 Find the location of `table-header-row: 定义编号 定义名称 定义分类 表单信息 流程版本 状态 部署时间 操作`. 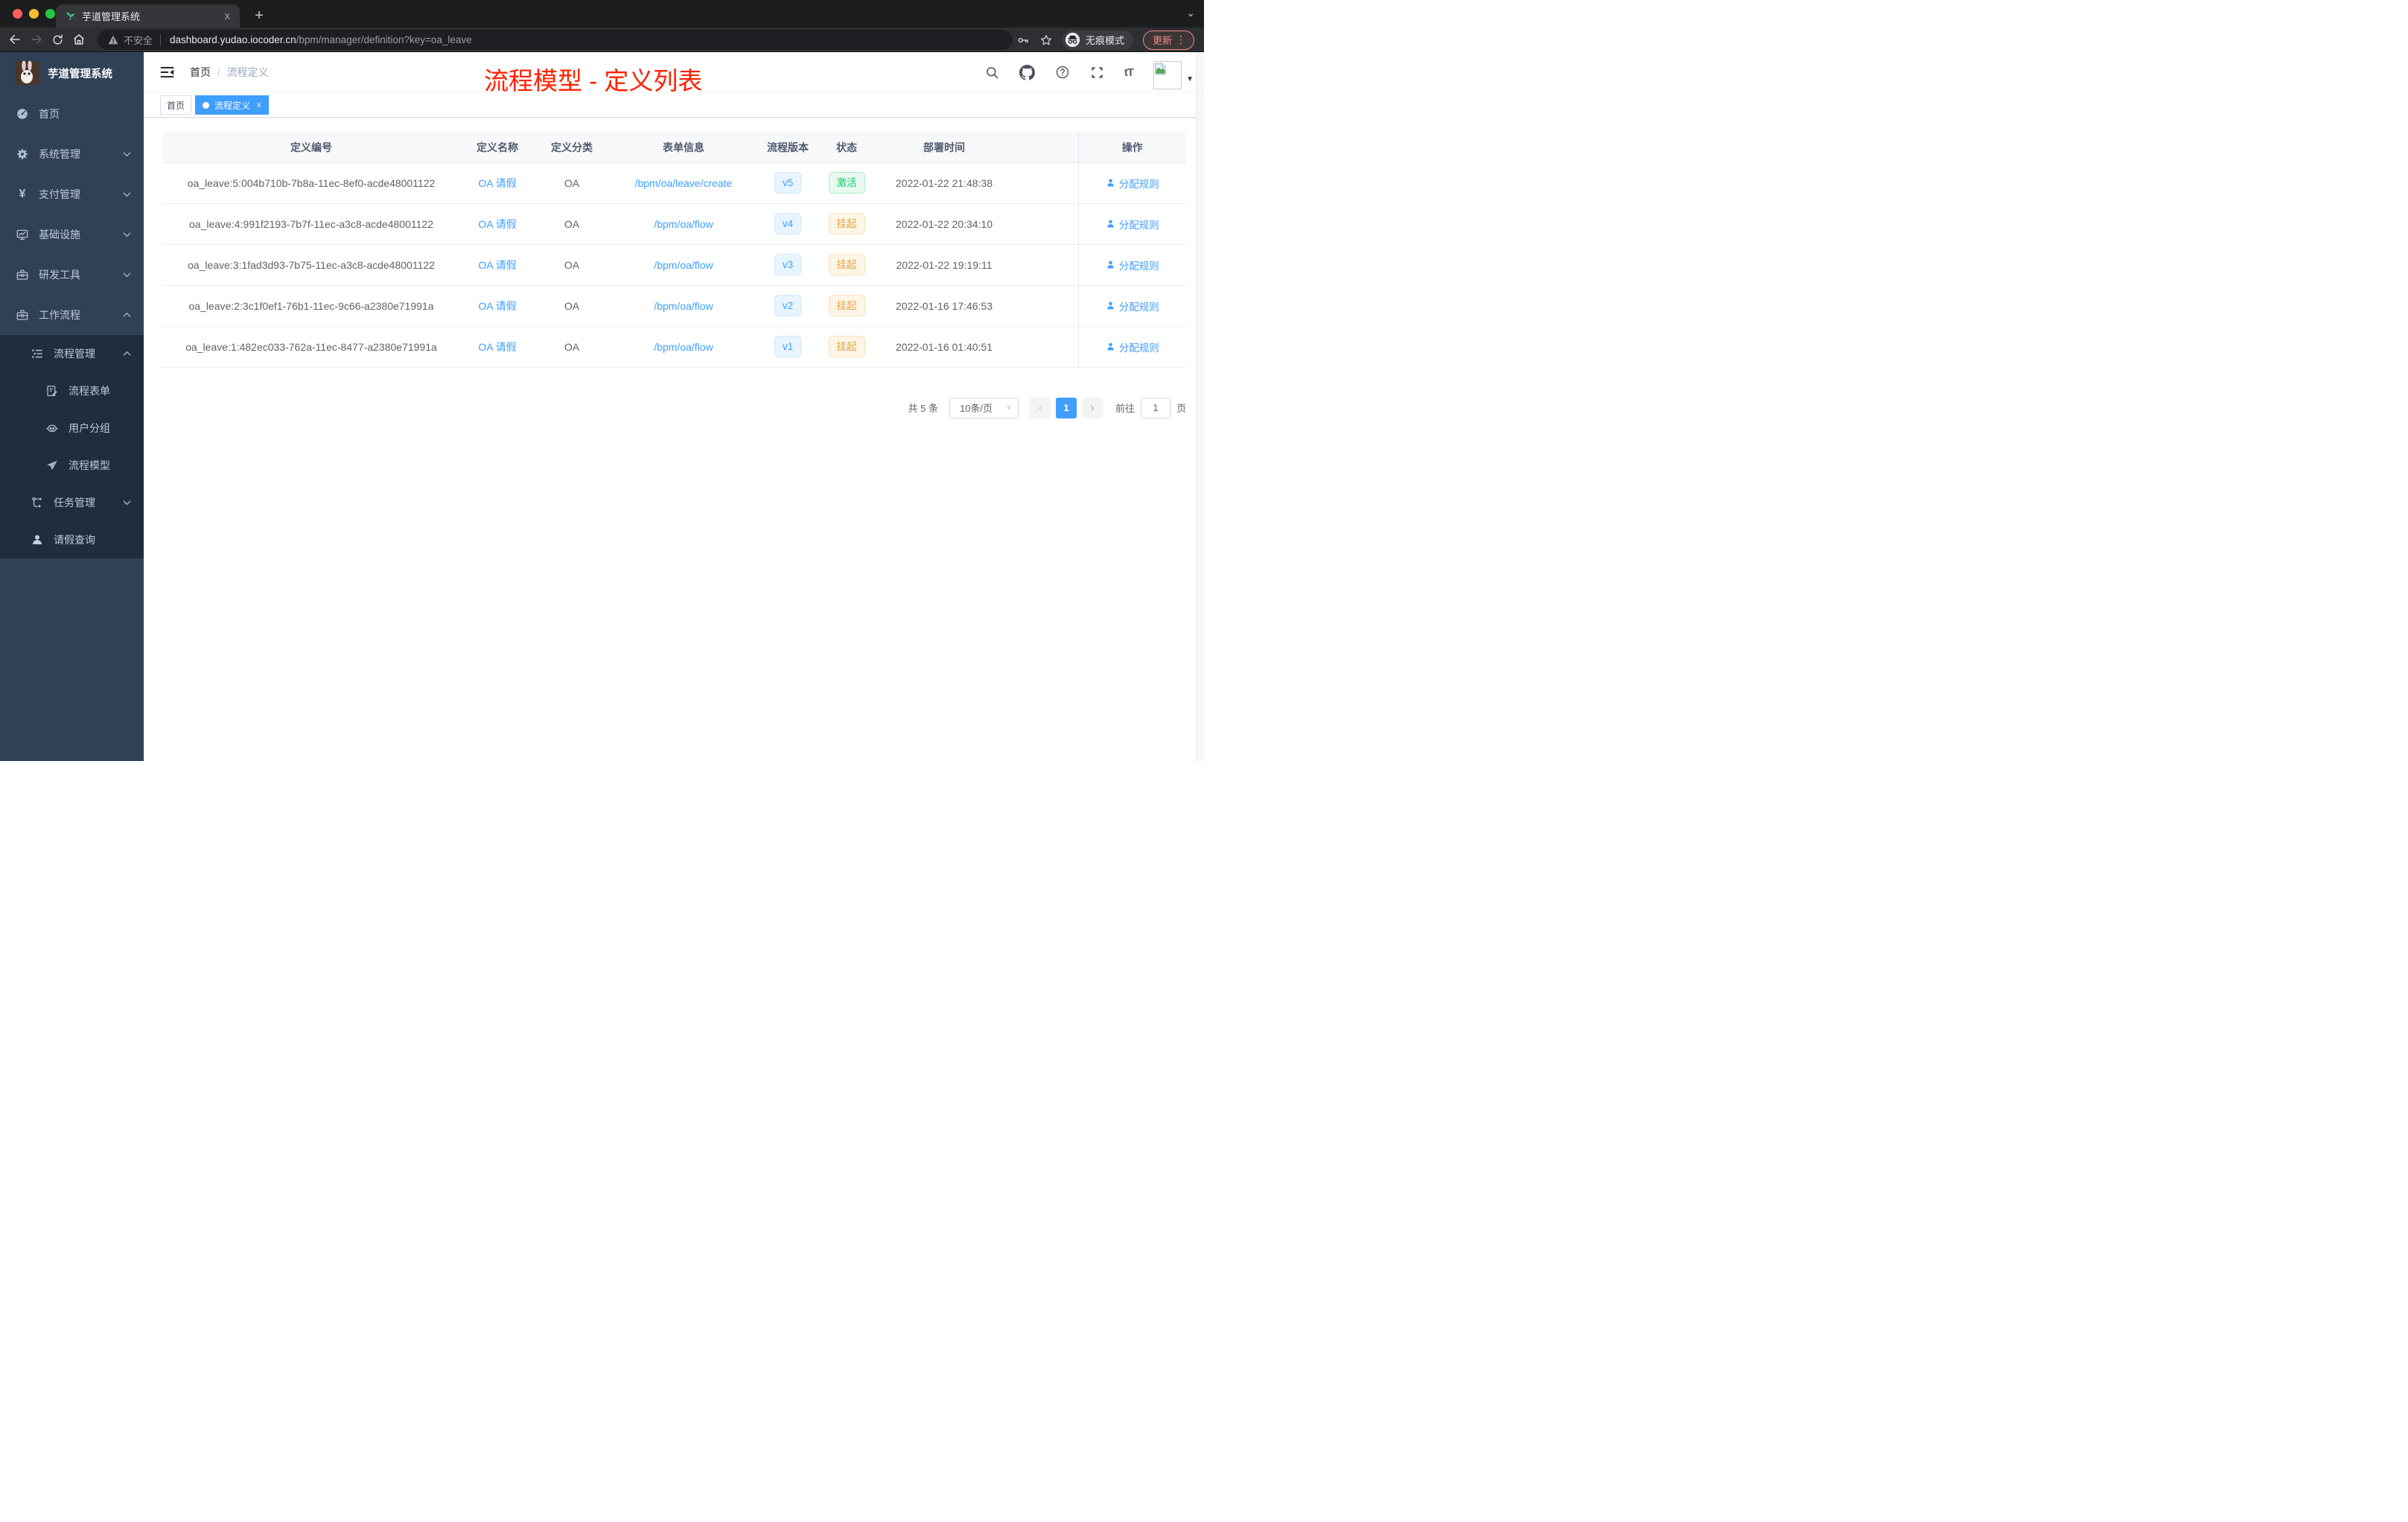

table-header-row: 定义编号 定义名称 定义分类 表单信息 流程版本 状态 部署时间 操作 is located at coordinates (674, 148).